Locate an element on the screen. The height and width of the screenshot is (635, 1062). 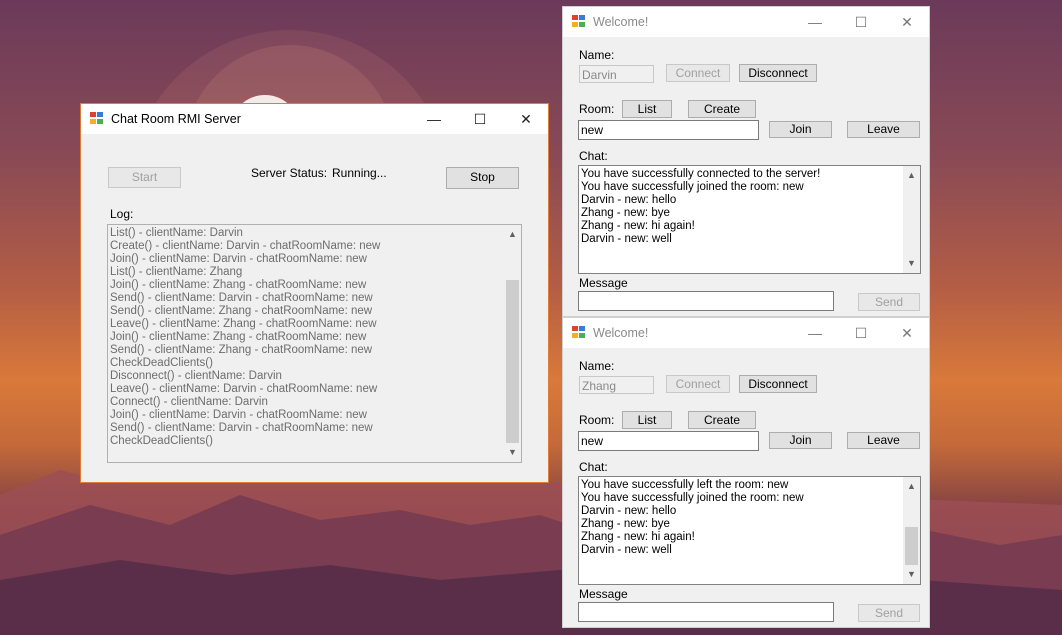
log-line: List() - clientName: Zhang is located at coordinates (176, 272).